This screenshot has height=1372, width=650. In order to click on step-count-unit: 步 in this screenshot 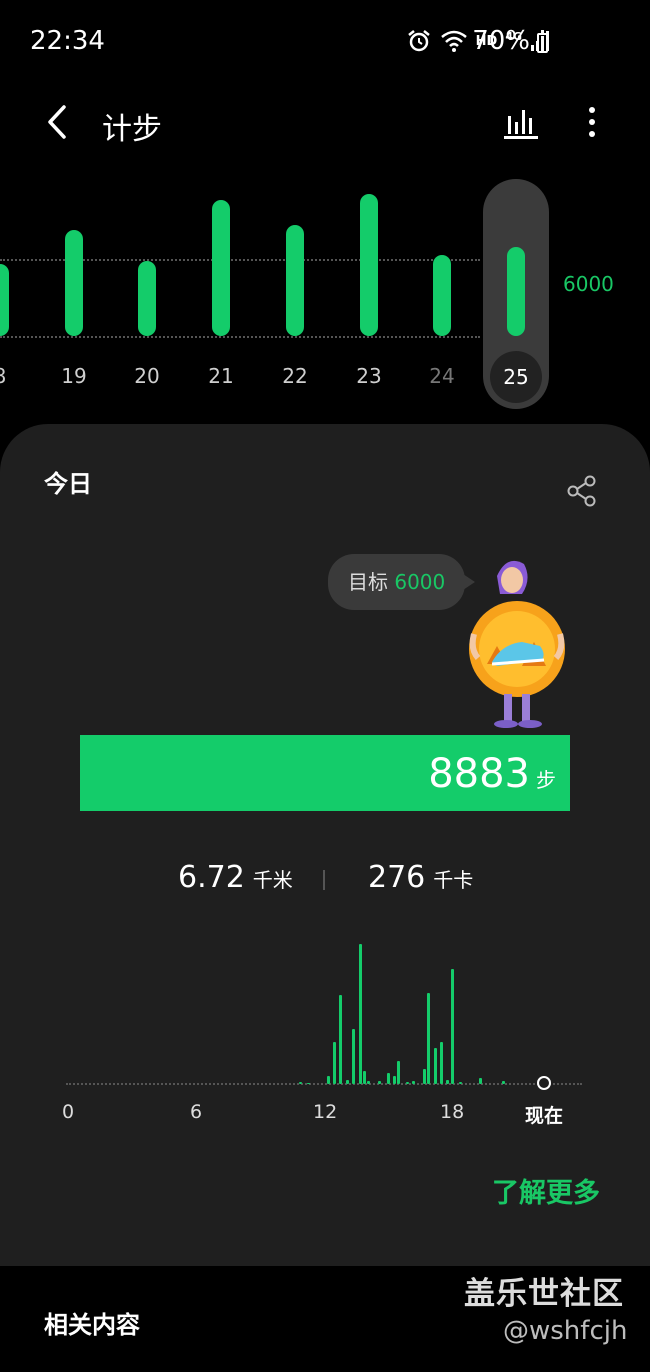, I will do `click(546, 780)`.